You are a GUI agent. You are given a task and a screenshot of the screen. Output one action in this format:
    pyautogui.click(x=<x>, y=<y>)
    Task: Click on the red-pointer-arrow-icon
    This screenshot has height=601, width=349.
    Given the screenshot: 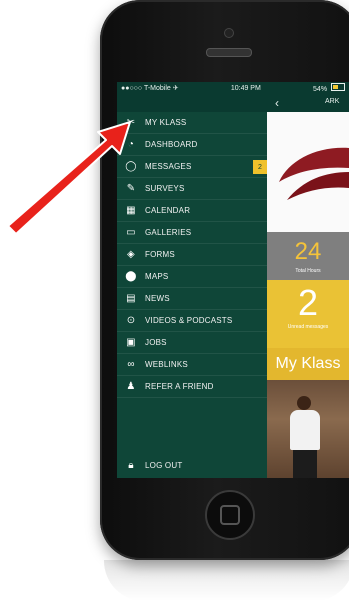 What is the action you would take?
    pyautogui.click(x=69, y=178)
    